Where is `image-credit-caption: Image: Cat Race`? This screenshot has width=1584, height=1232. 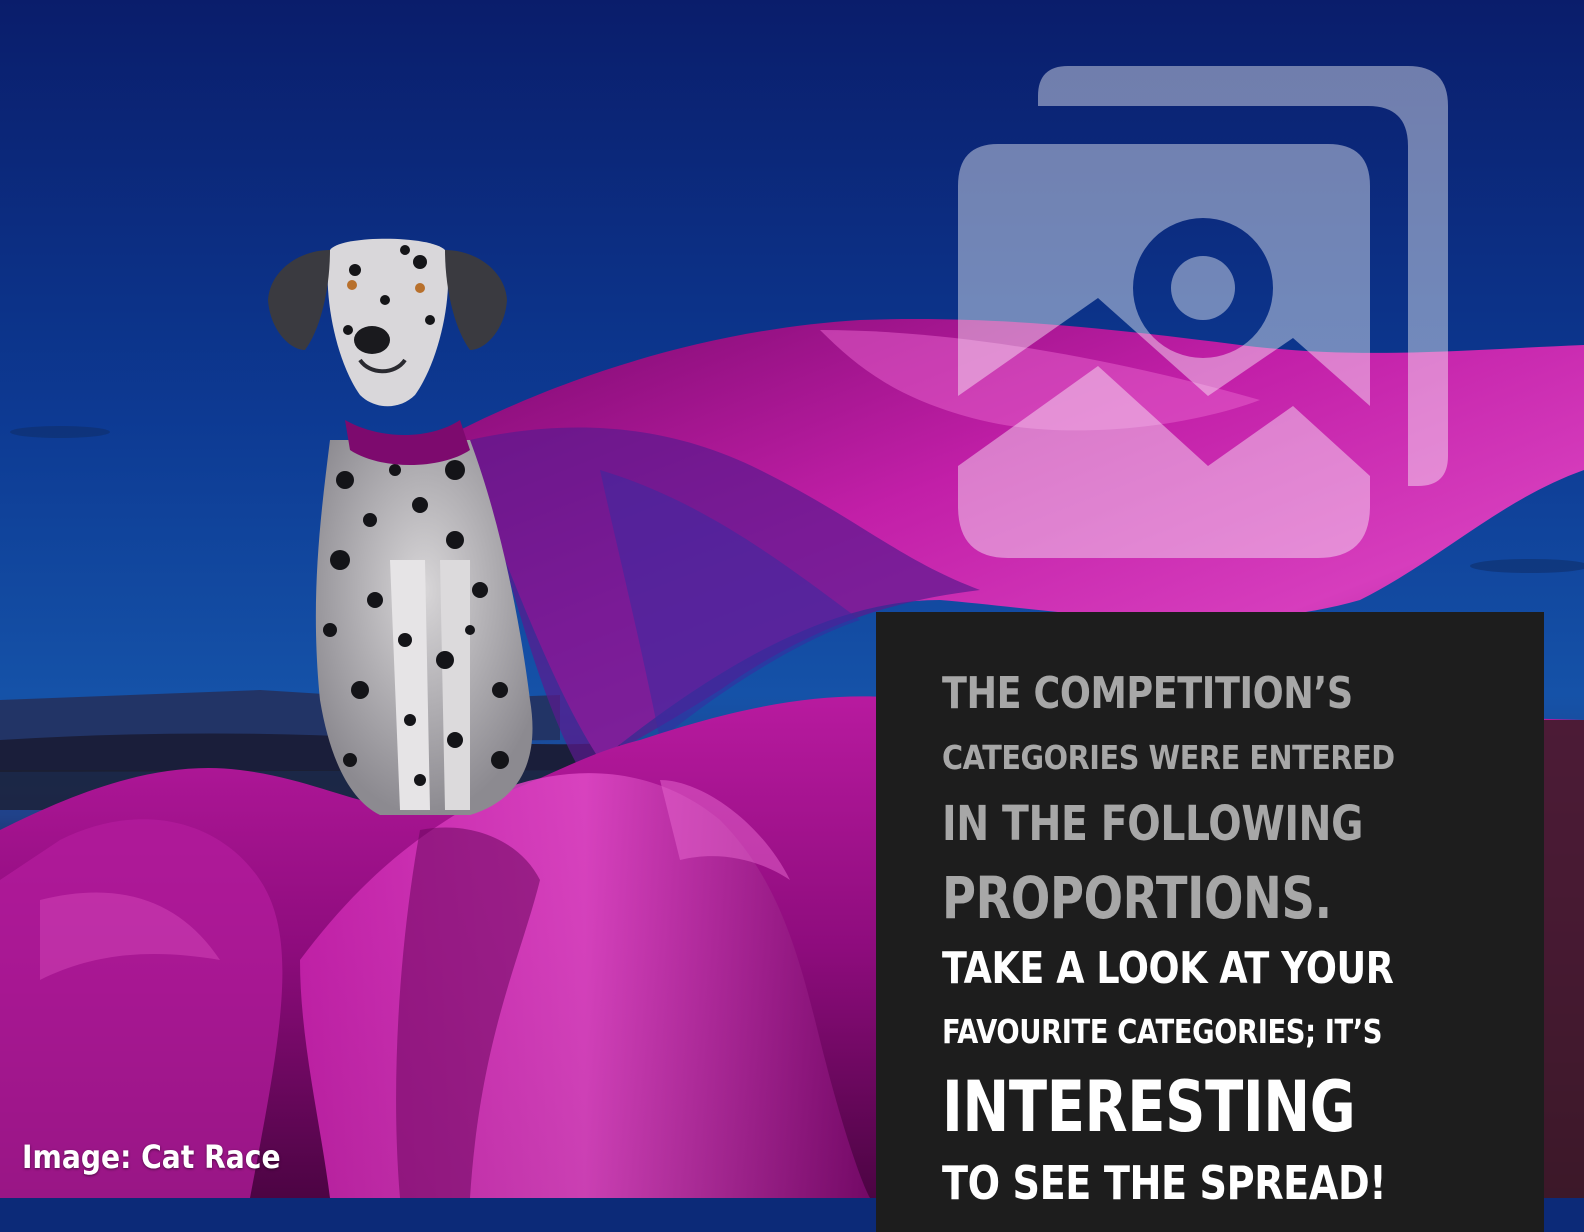
image-credit-caption: Image: Cat Race is located at coordinates (151, 1157).